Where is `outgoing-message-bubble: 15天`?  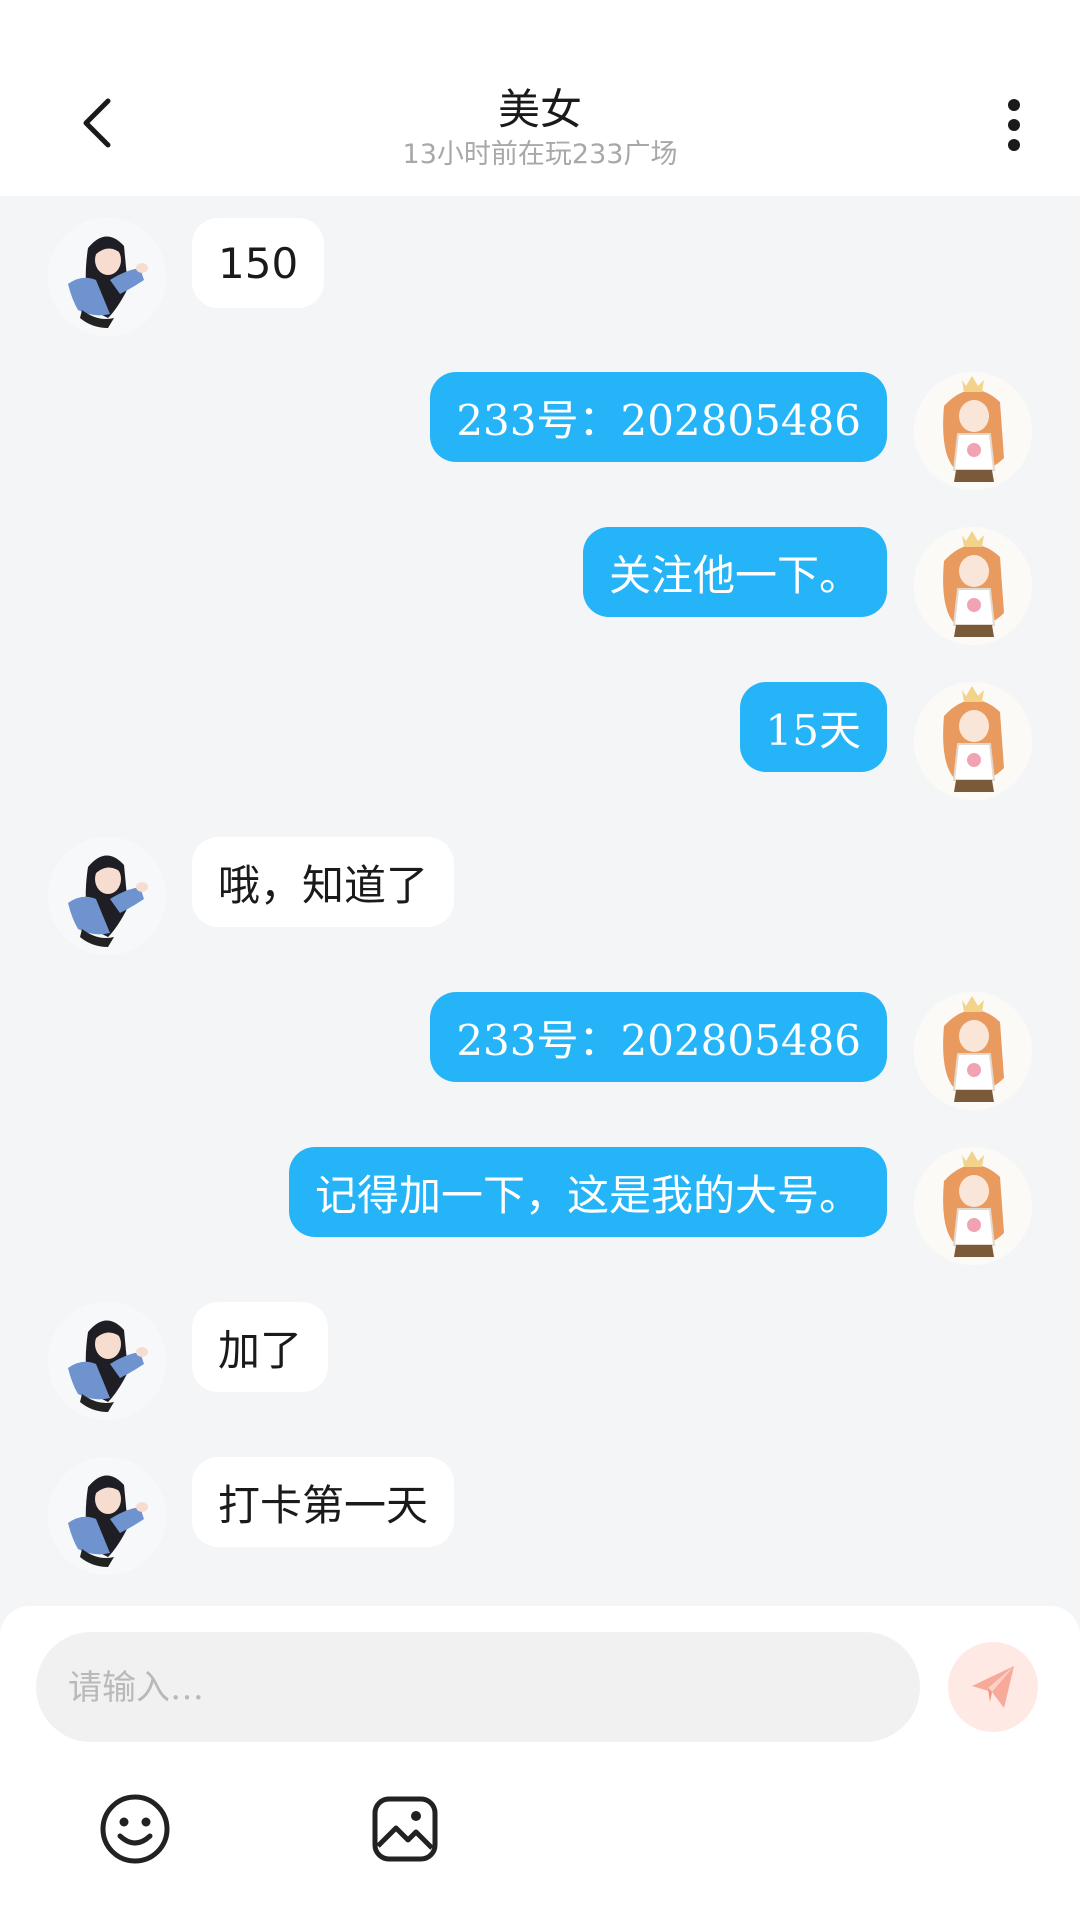
outgoing-message-bubble: 15天 is located at coordinates (813, 727).